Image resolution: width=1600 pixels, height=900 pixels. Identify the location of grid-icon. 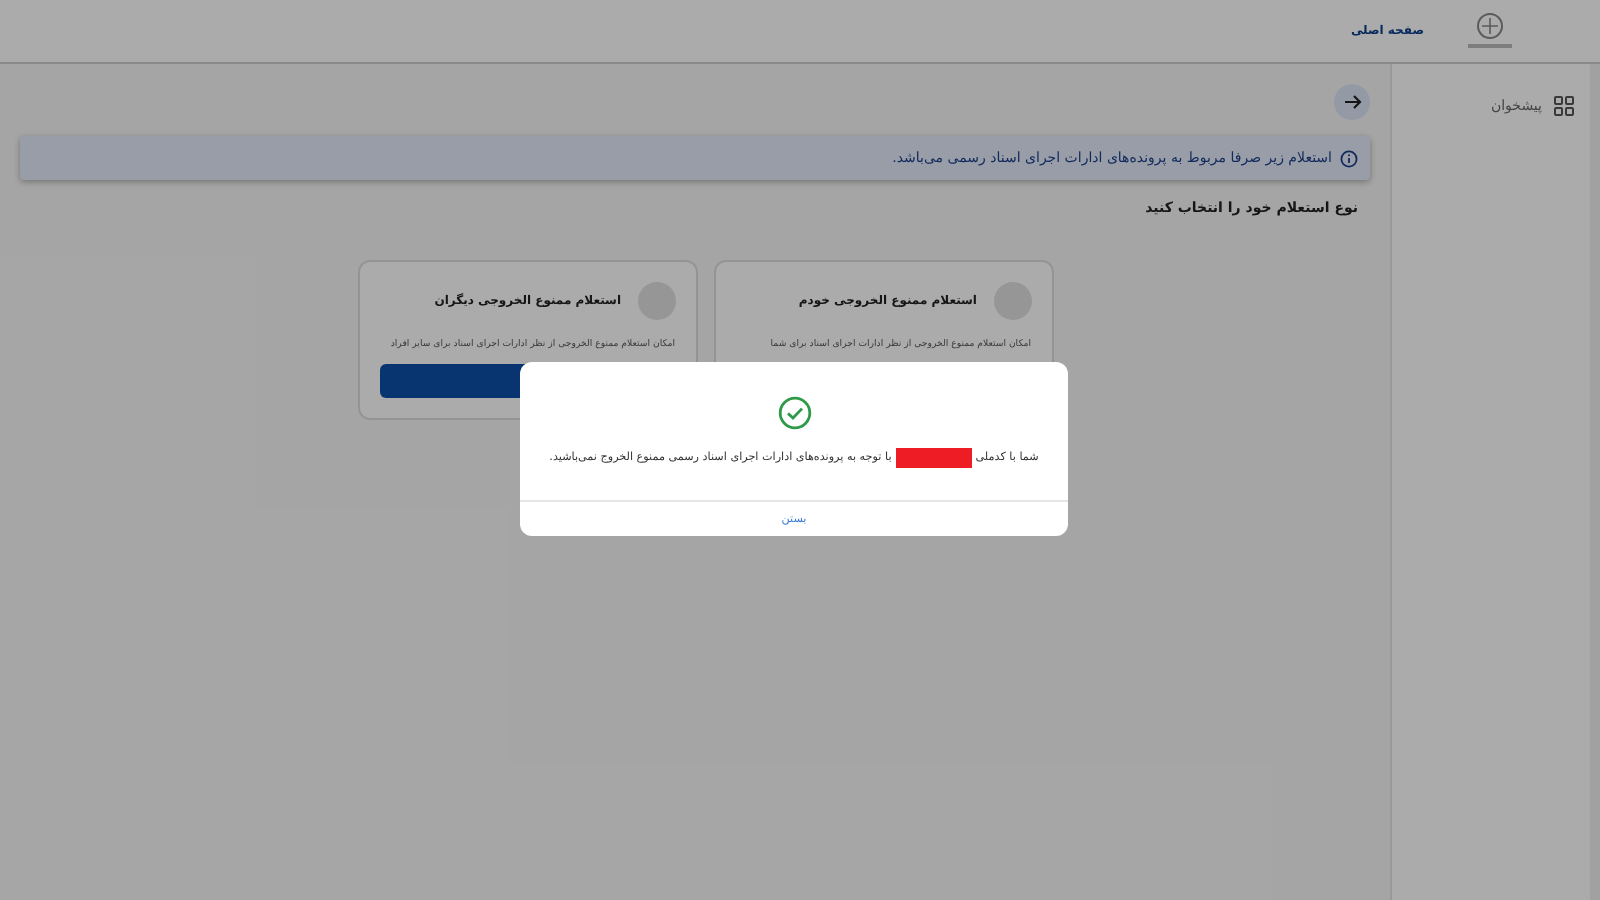
(1564, 106).